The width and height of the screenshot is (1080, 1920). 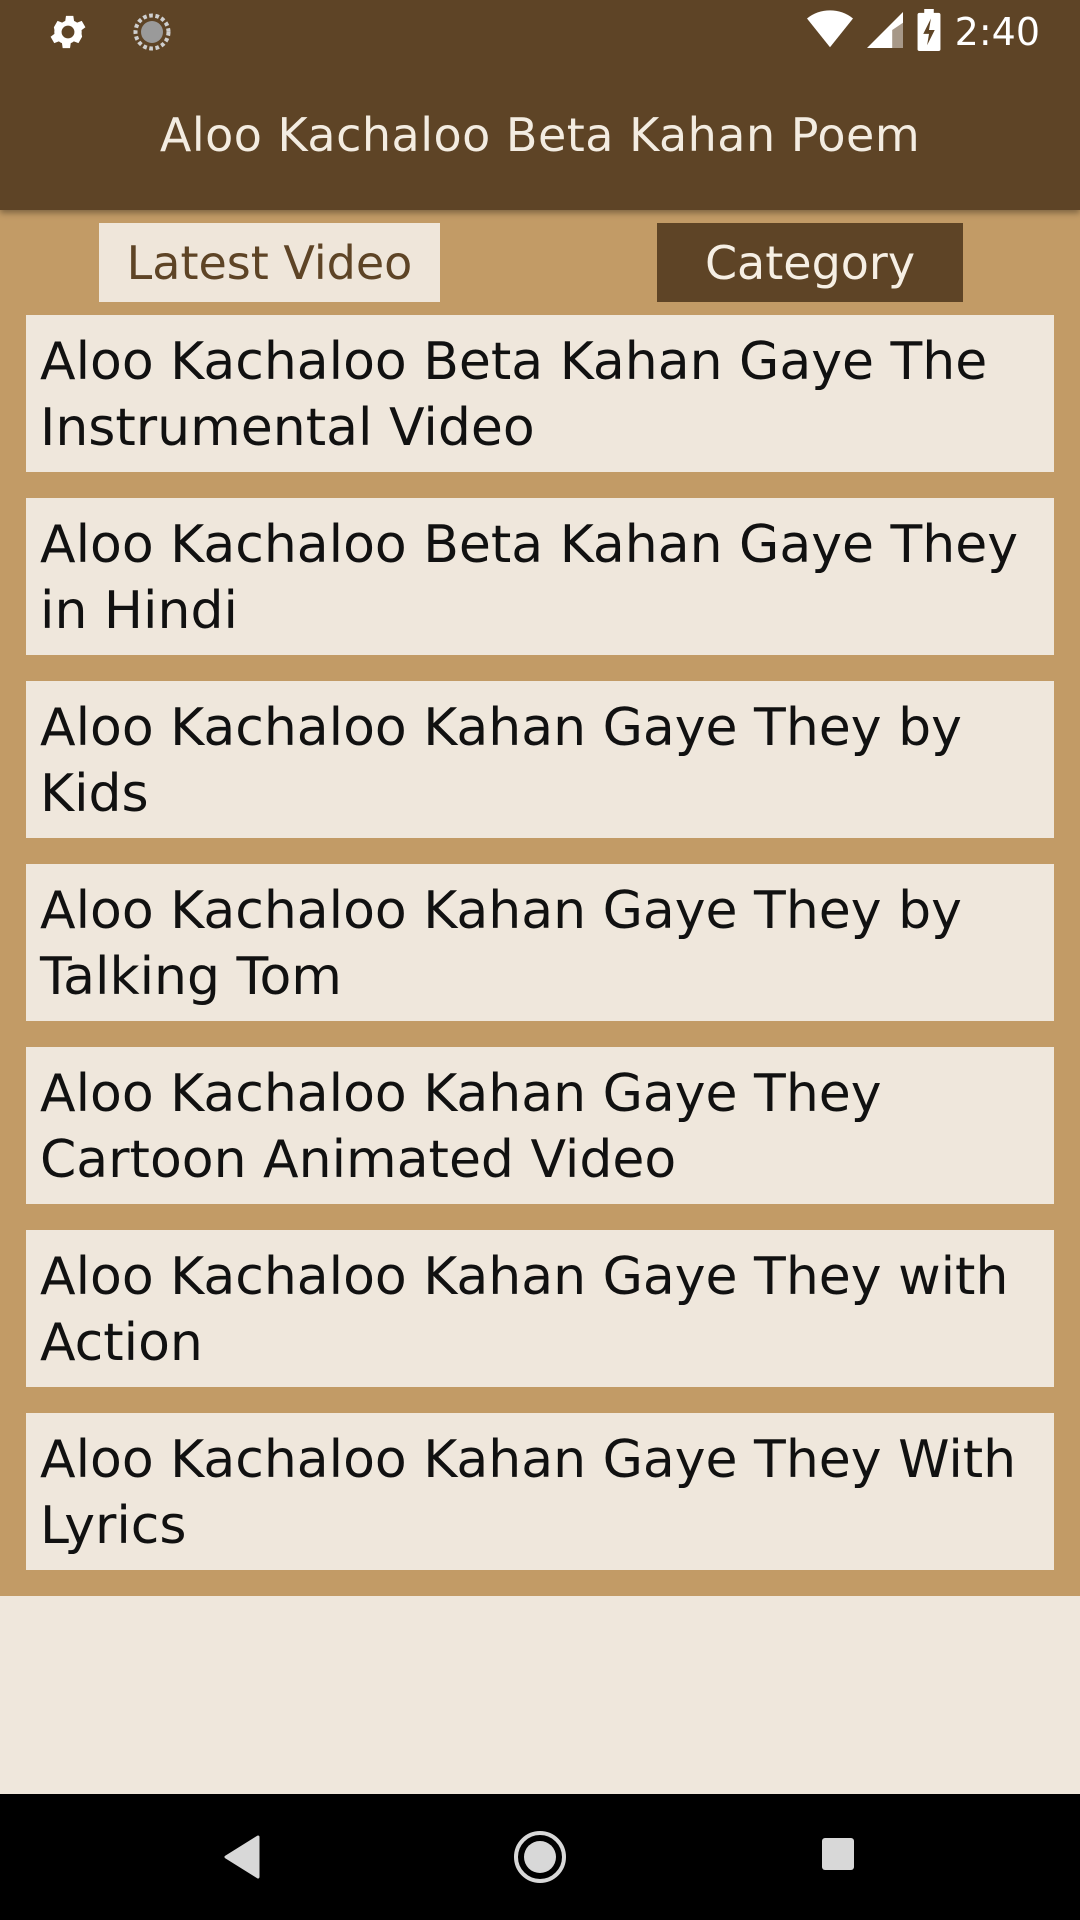 I want to click on battery-charging-icon, so click(x=929, y=32).